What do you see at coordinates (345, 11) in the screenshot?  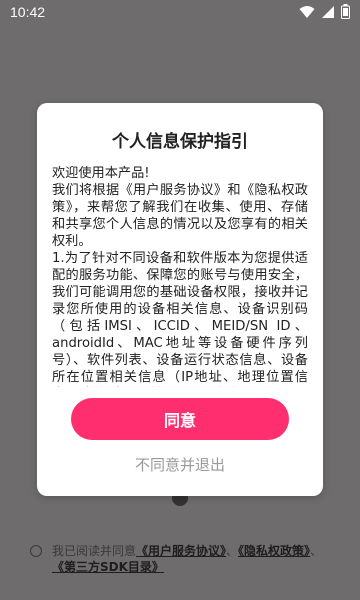 I see `battery-icon` at bounding box center [345, 11].